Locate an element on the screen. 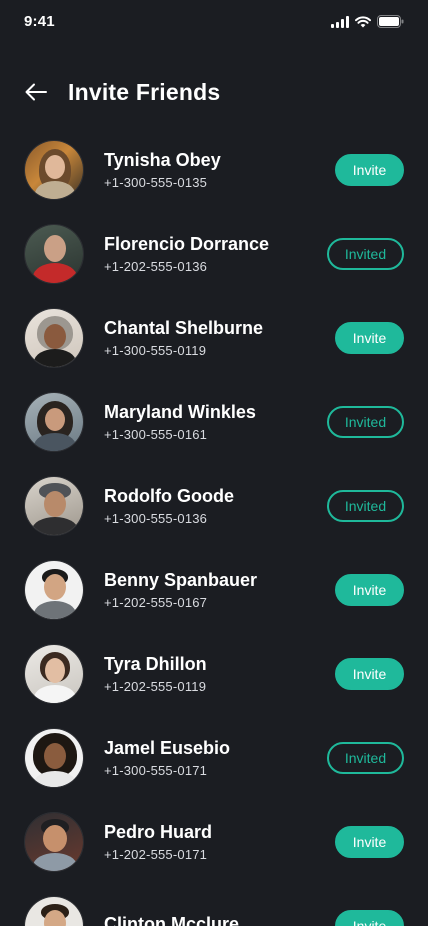  contact-name: Tyra Dhillon is located at coordinates (155, 664).